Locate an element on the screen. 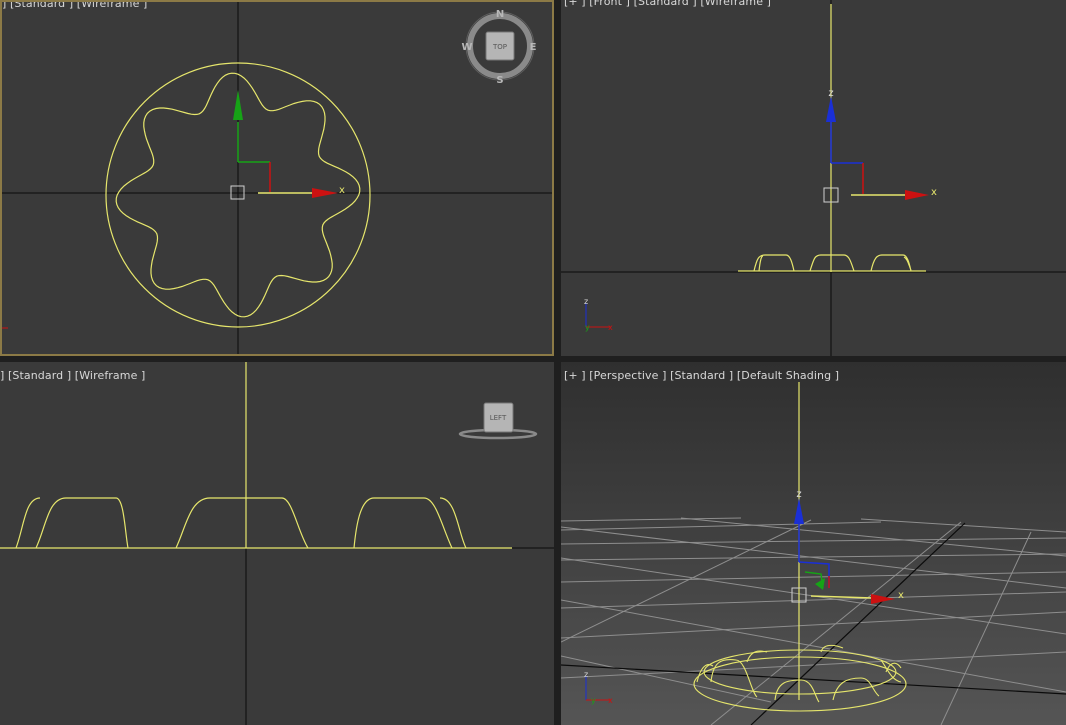 The height and width of the screenshot is (725, 1066). front-profile-spline is located at coordinates (832, 263).